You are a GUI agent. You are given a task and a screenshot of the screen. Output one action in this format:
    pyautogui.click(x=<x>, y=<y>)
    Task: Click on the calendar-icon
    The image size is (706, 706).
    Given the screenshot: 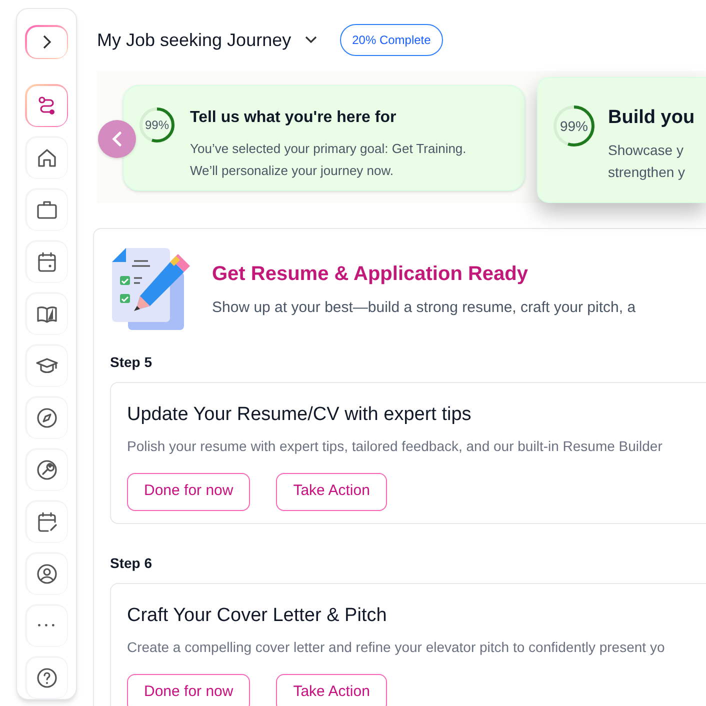 What is the action you would take?
    pyautogui.click(x=47, y=261)
    